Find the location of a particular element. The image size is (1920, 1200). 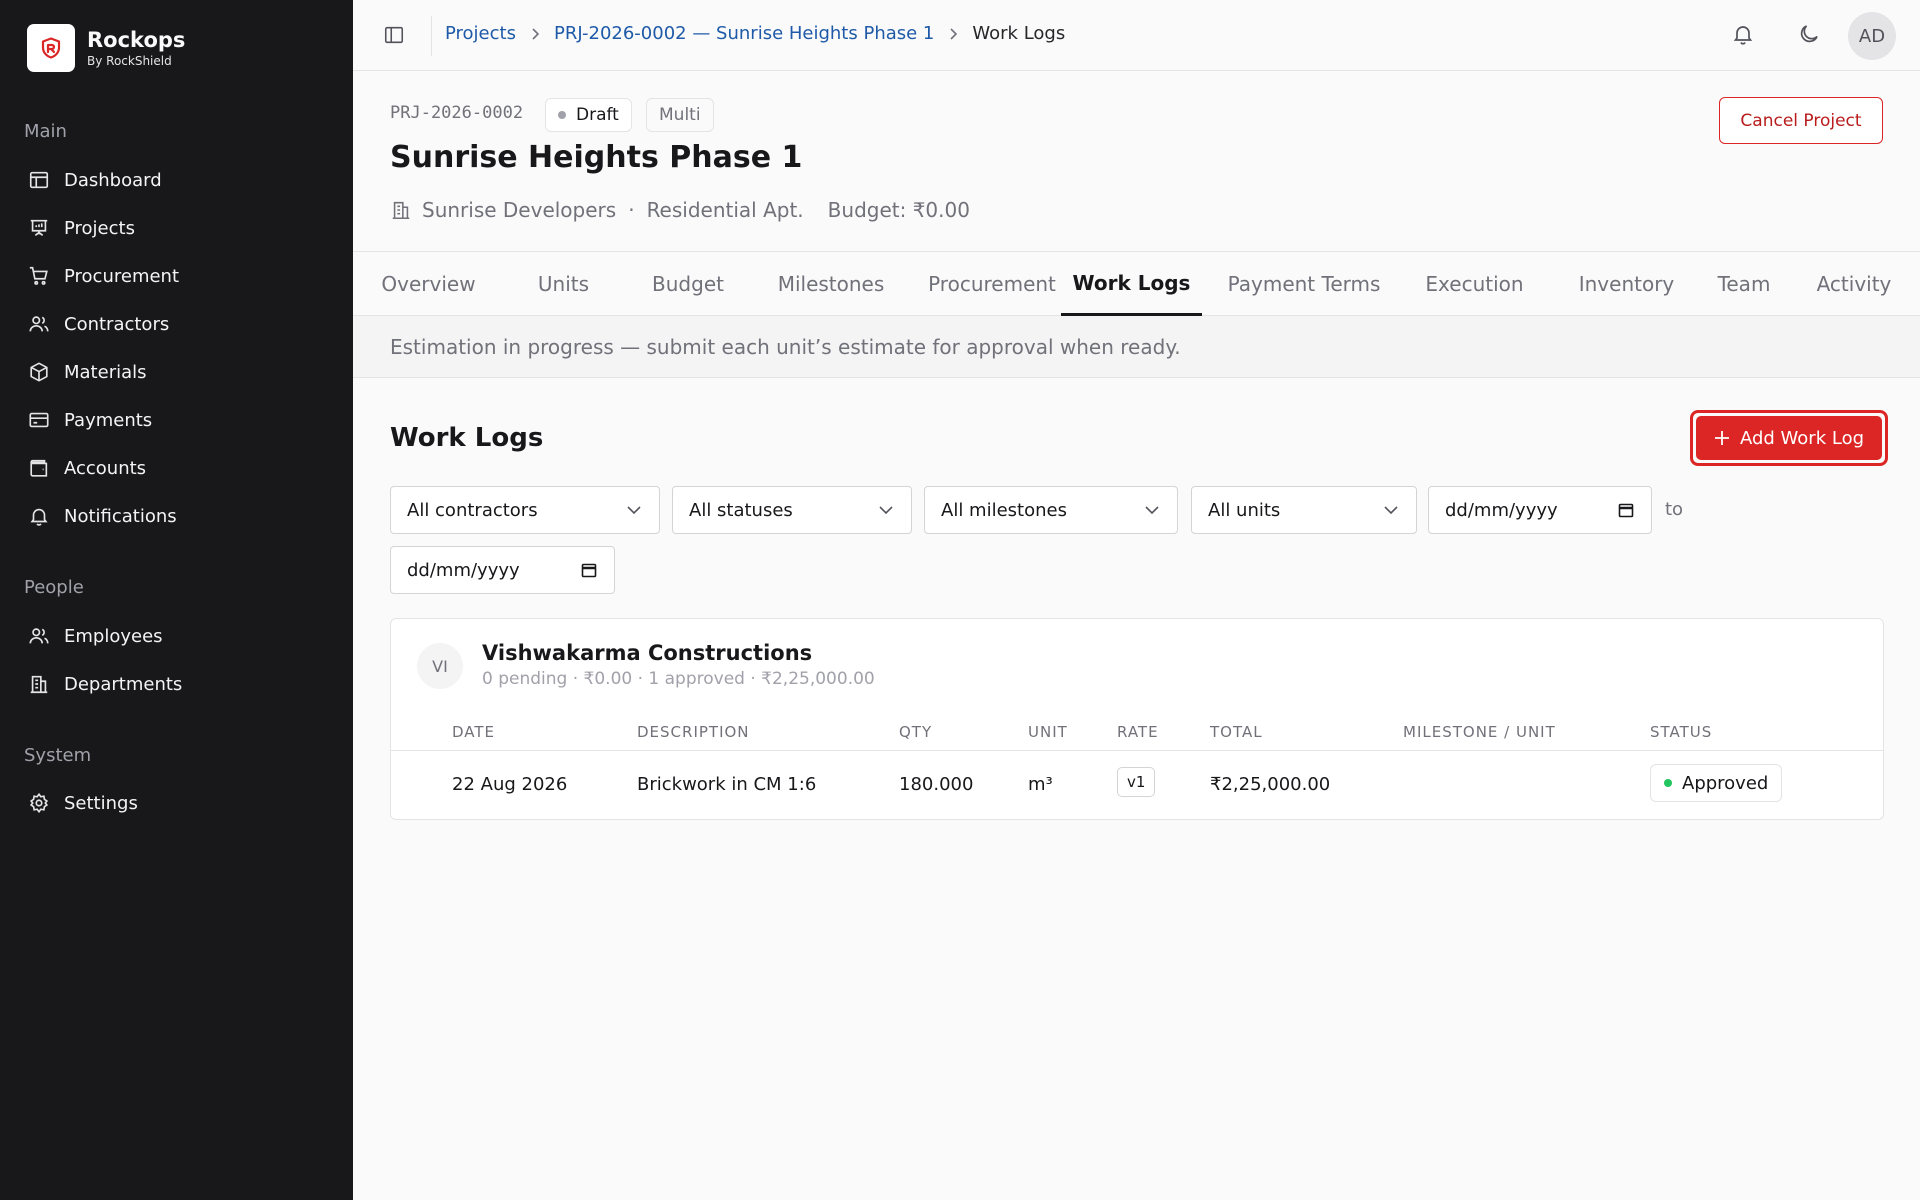

date-from-value: dd/mm/yyyy is located at coordinates (1501, 510).